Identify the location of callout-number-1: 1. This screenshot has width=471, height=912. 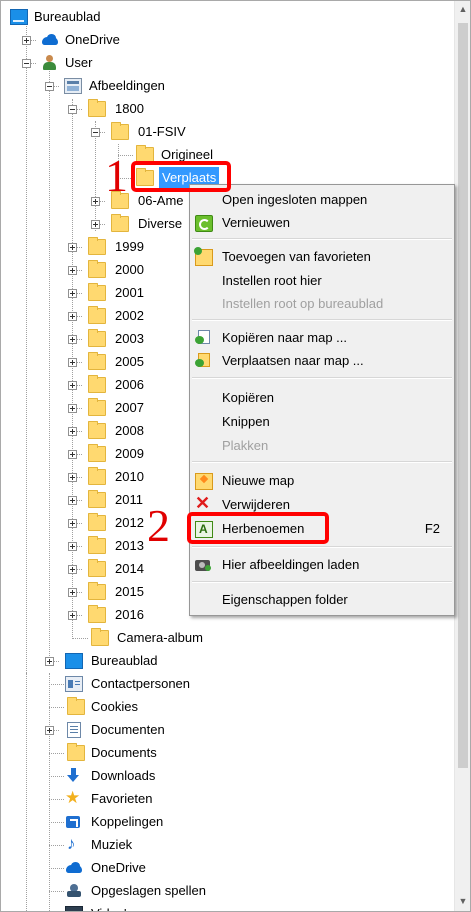
(116, 175).